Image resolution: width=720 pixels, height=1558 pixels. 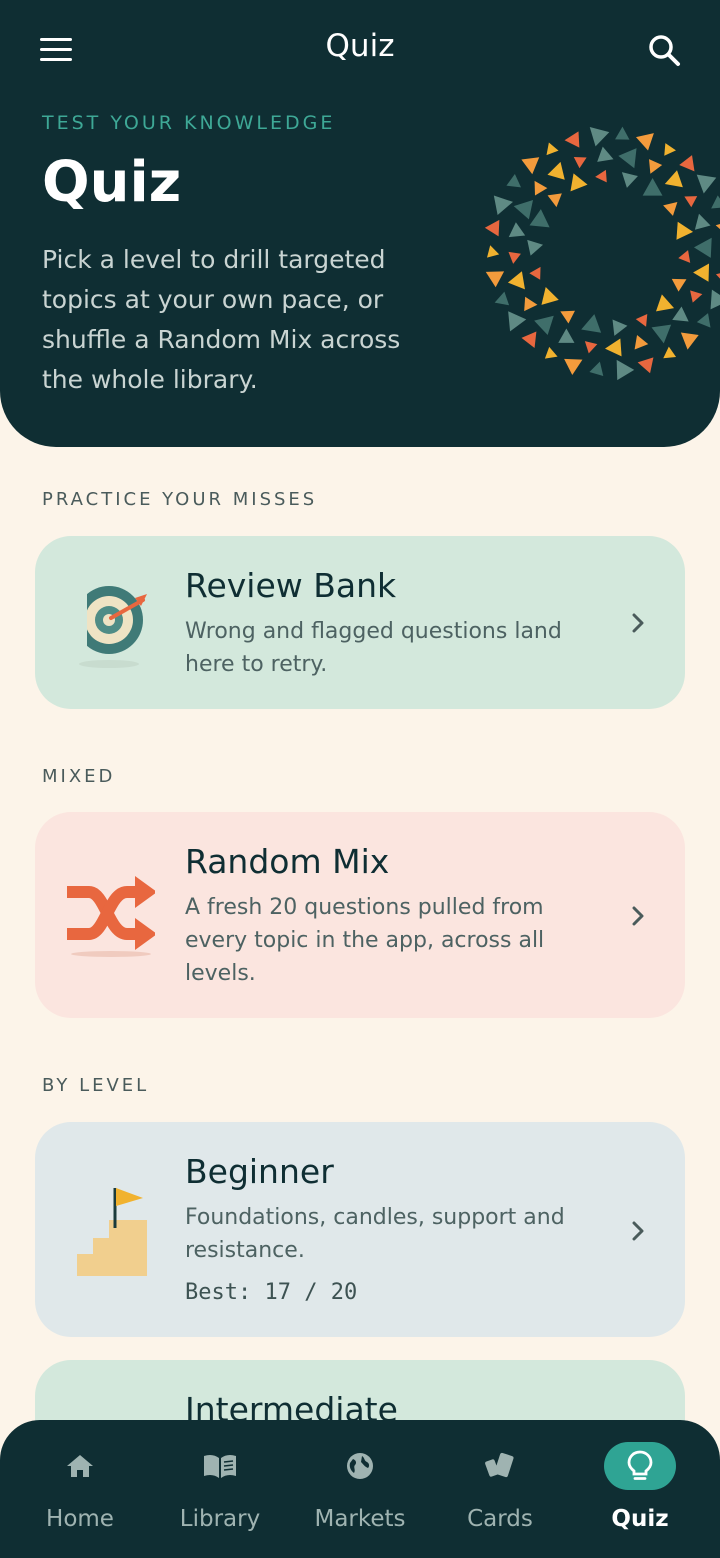 I want to click on review-bank-title: Review Bank, so click(x=291, y=585).